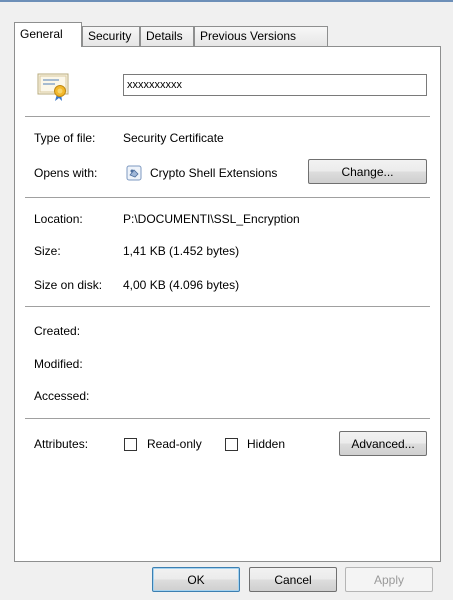  Describe the element at coordinates (47, 251) in the screenshot. I see `size-label: Size:` at that location.